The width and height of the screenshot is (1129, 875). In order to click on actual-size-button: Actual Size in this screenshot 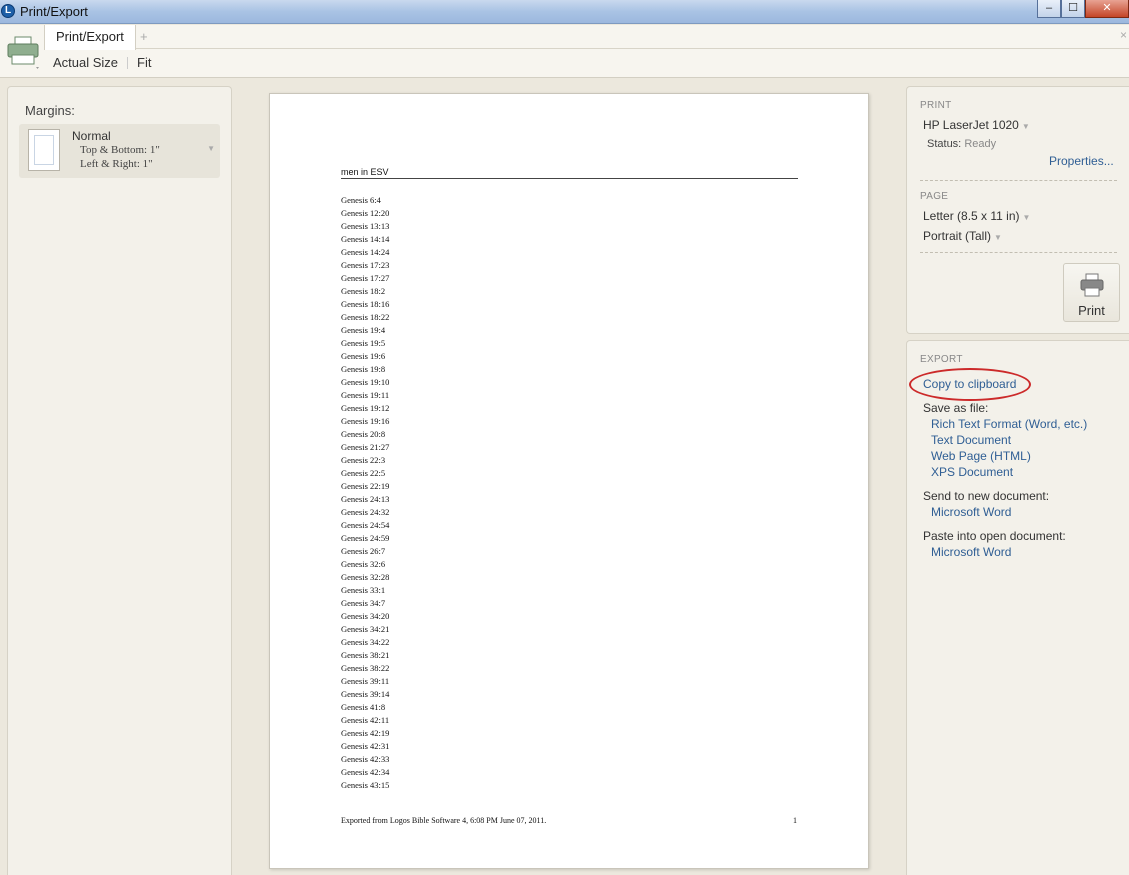, I will do `click(85, 62)`.